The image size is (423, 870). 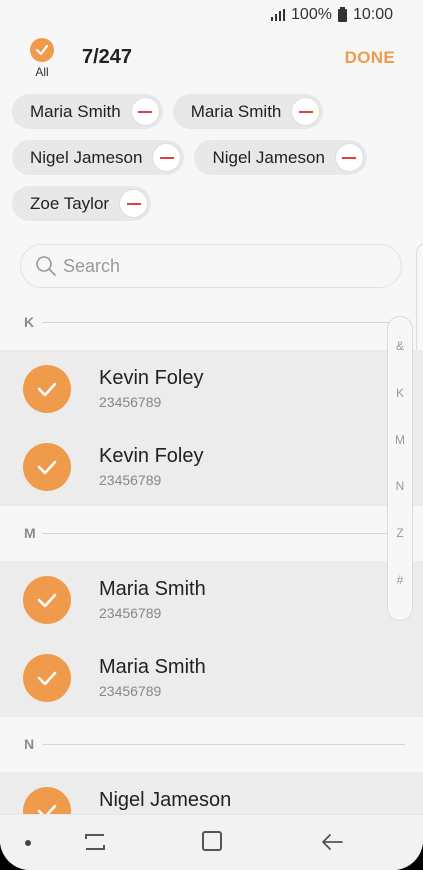 I want to click on check-icon, so click(x=42, y=50).